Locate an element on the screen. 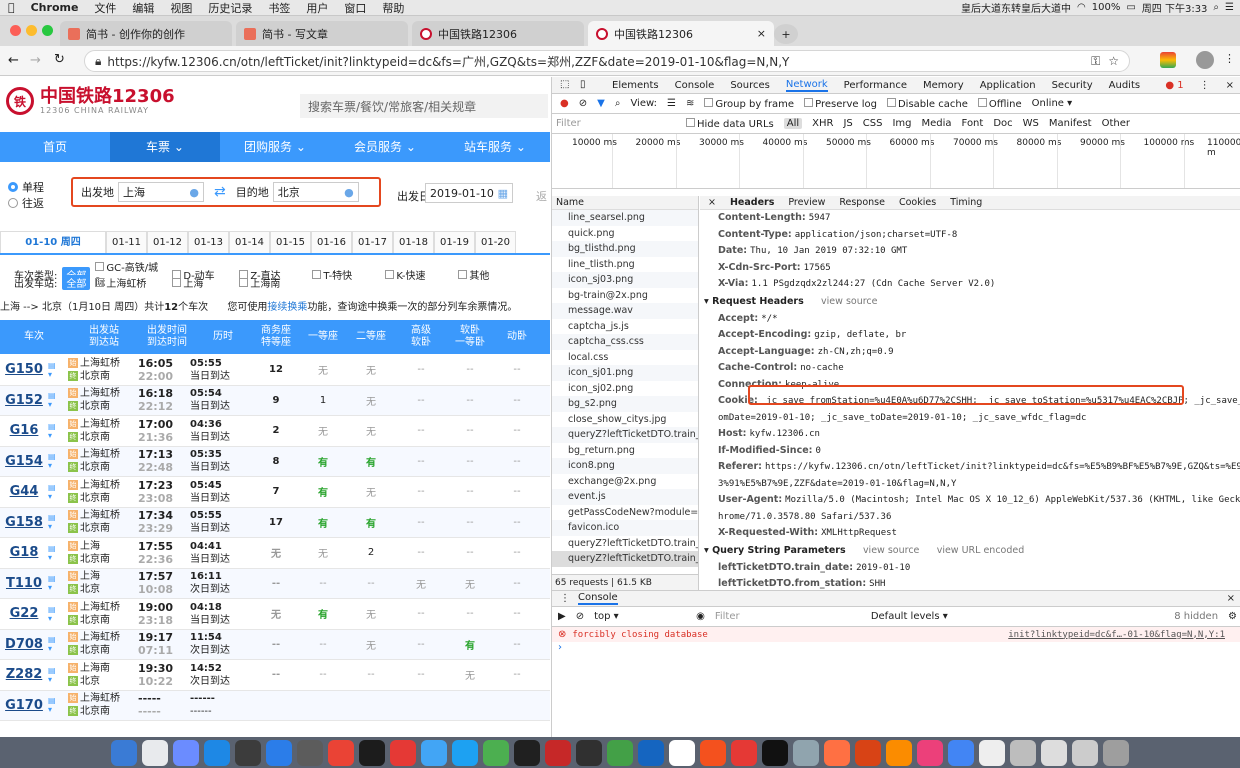 This screenshot has width=1240, height=768. minimize-window-icon is located at coordinates (31, 30).